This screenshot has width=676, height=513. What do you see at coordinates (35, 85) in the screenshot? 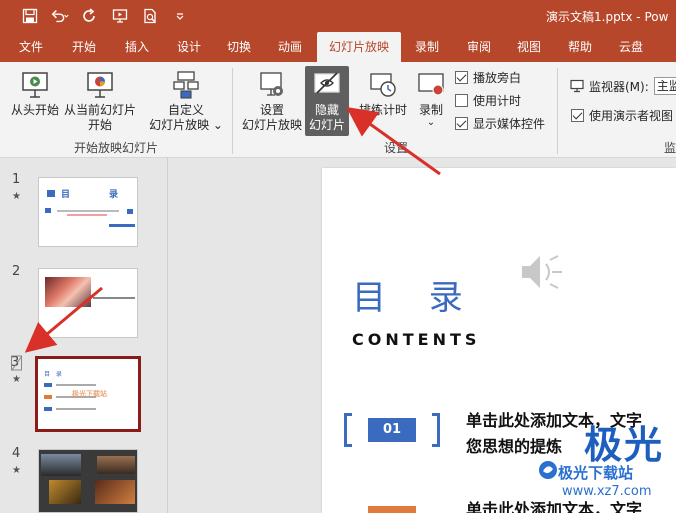
I see `presentation-play-icon` at bounding box center [35, 85].